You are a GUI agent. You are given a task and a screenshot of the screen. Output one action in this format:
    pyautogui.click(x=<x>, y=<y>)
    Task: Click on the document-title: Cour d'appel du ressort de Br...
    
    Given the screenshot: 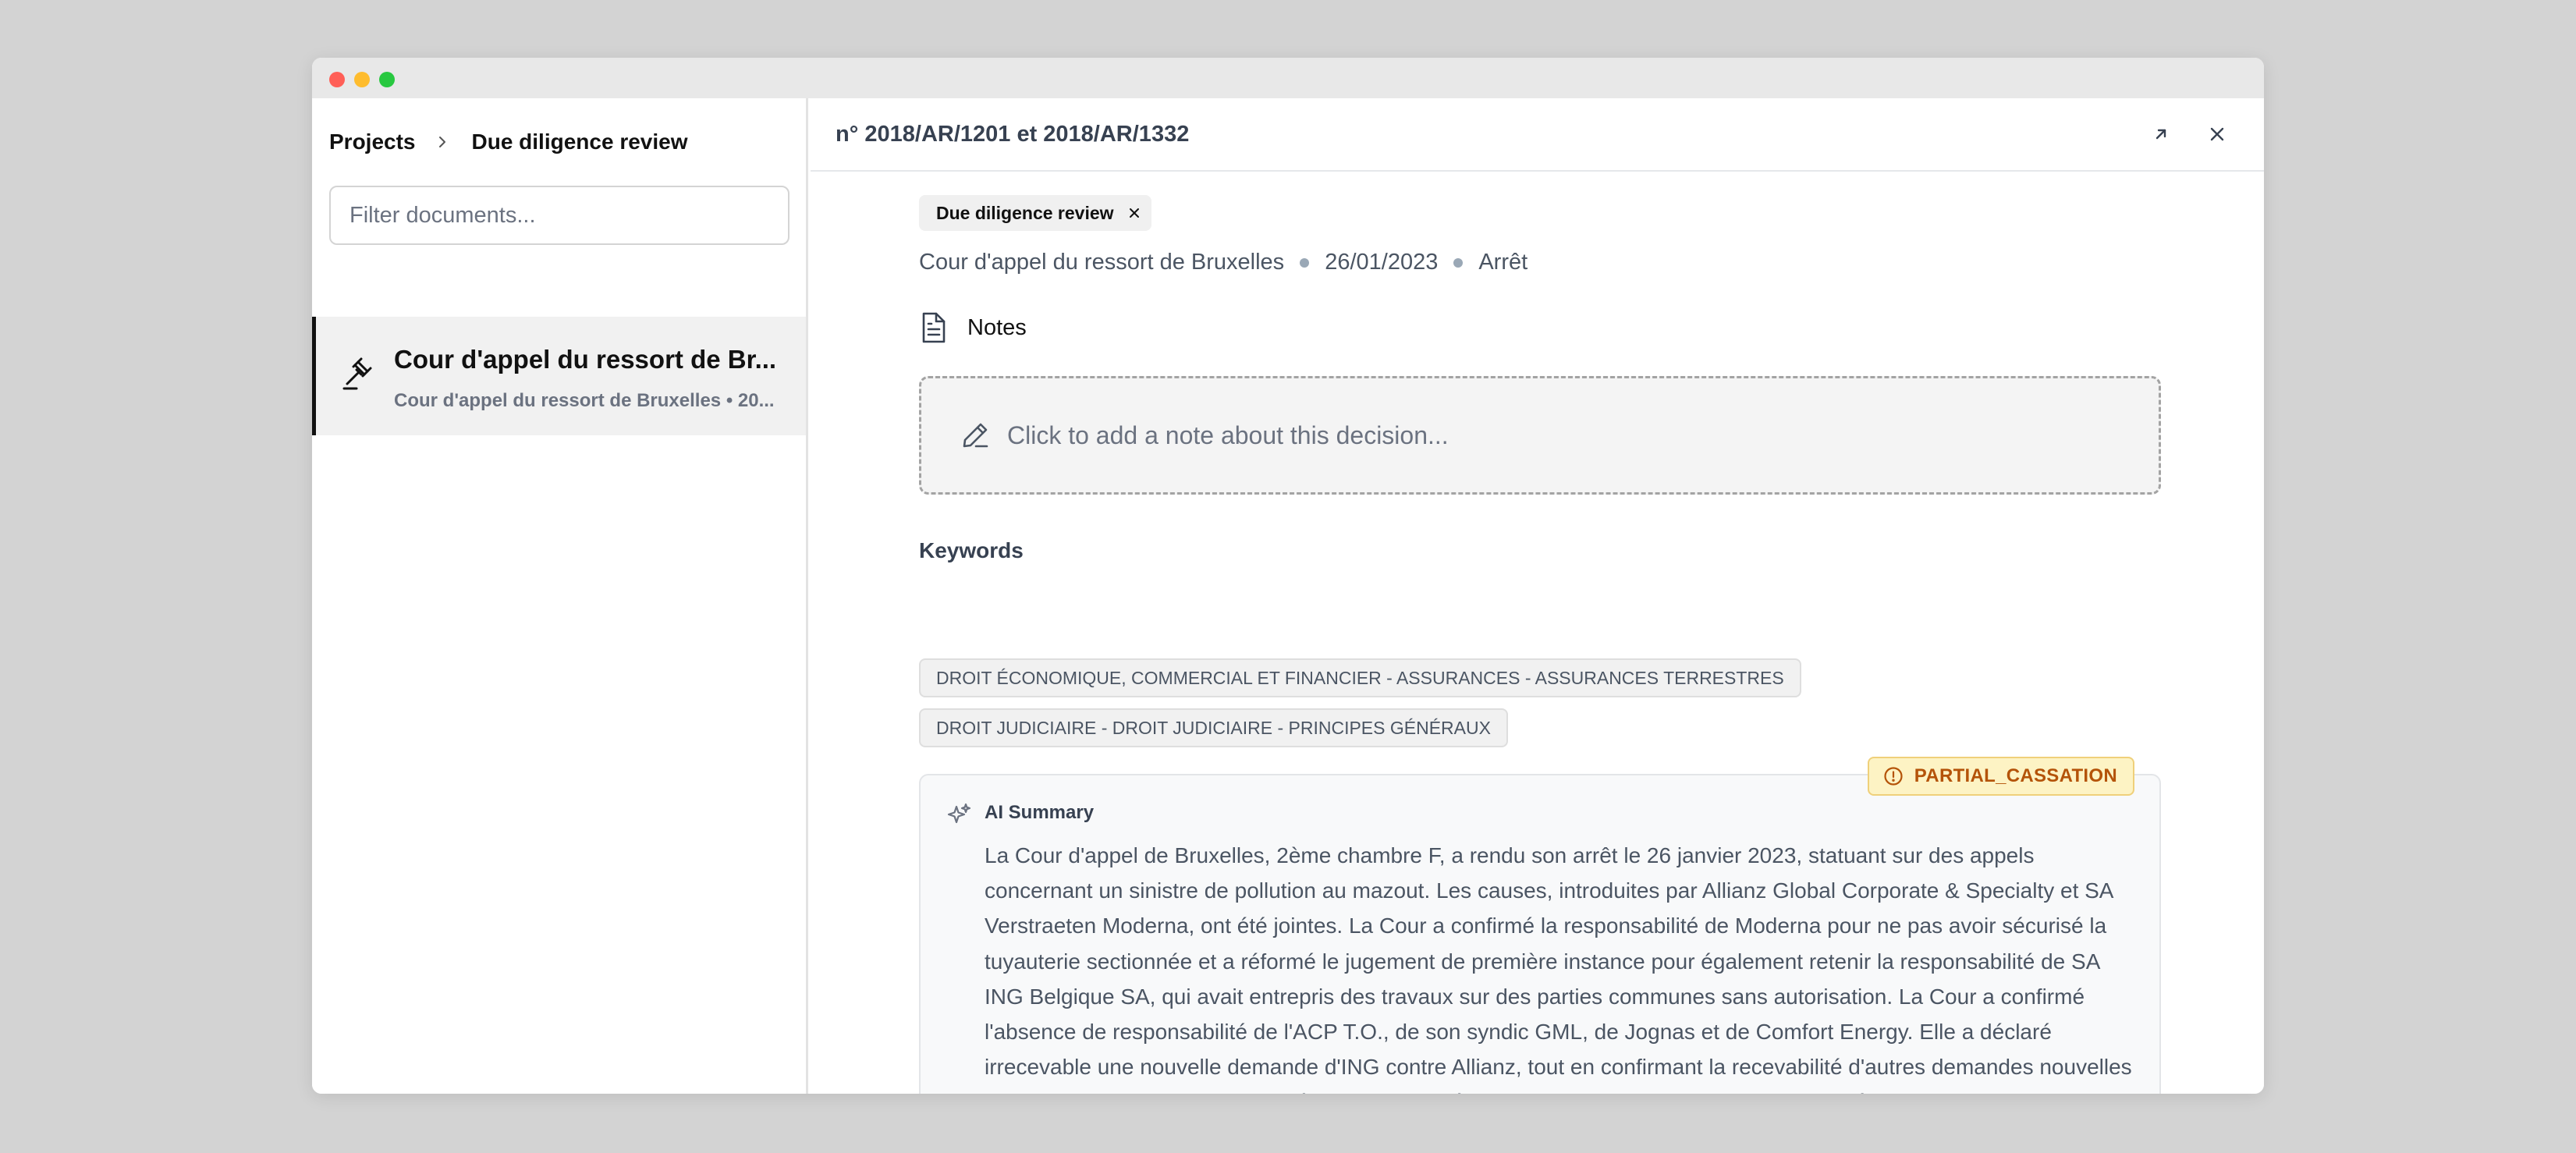 What is the action you would take?
    pyautogui.click(x=585, y=359)
    